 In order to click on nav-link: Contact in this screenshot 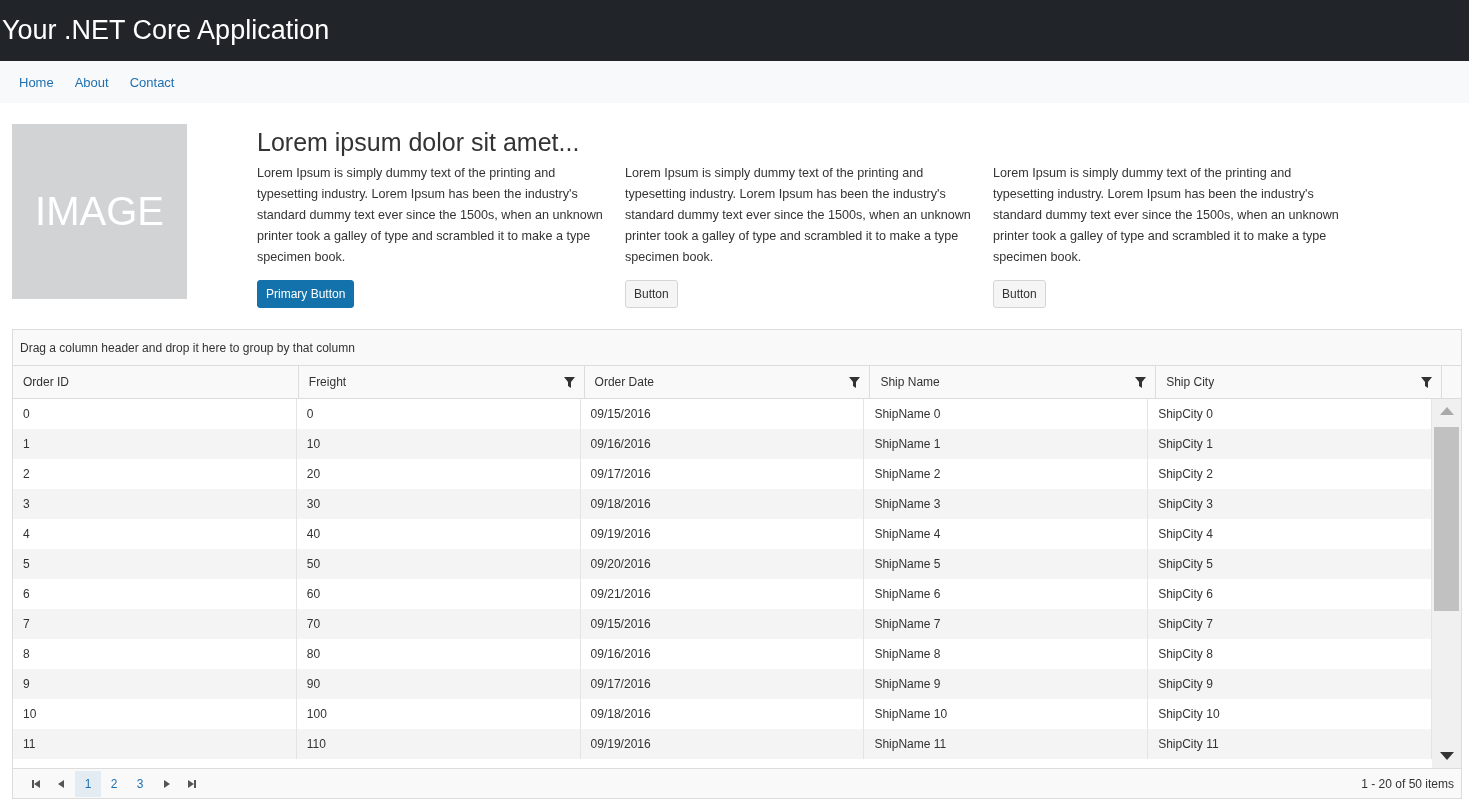, I will do `click(152, 82)`.